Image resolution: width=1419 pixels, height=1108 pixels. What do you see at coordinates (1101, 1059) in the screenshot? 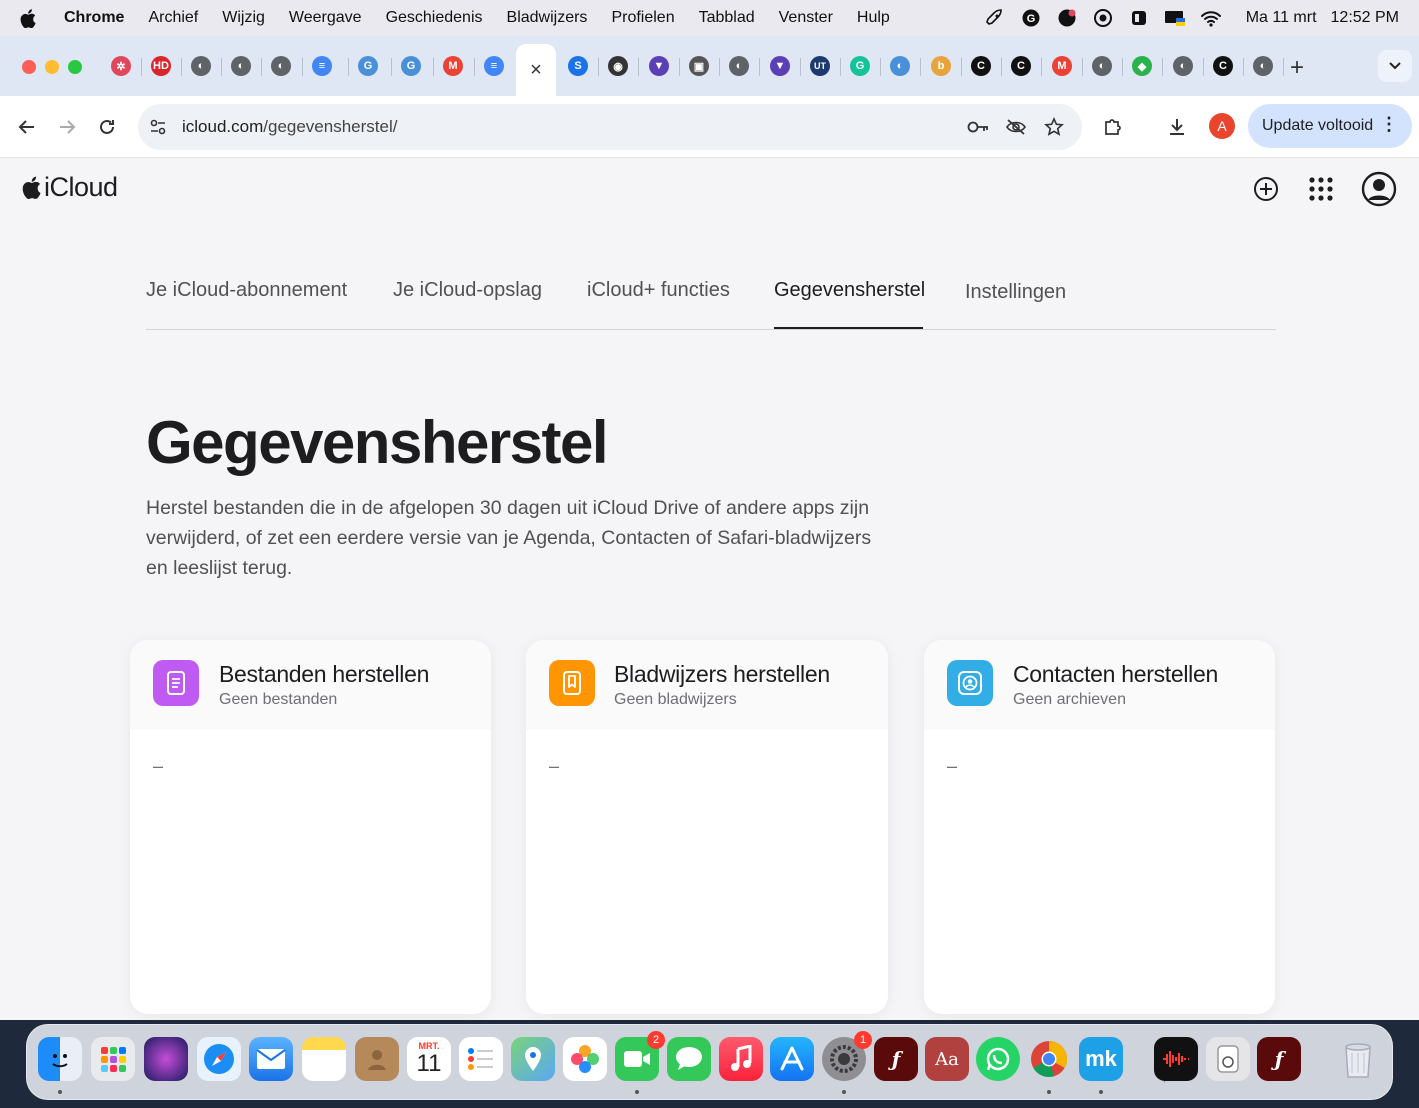
I see `mk-app-icon: mk` at bounding box center [1101, 1059].